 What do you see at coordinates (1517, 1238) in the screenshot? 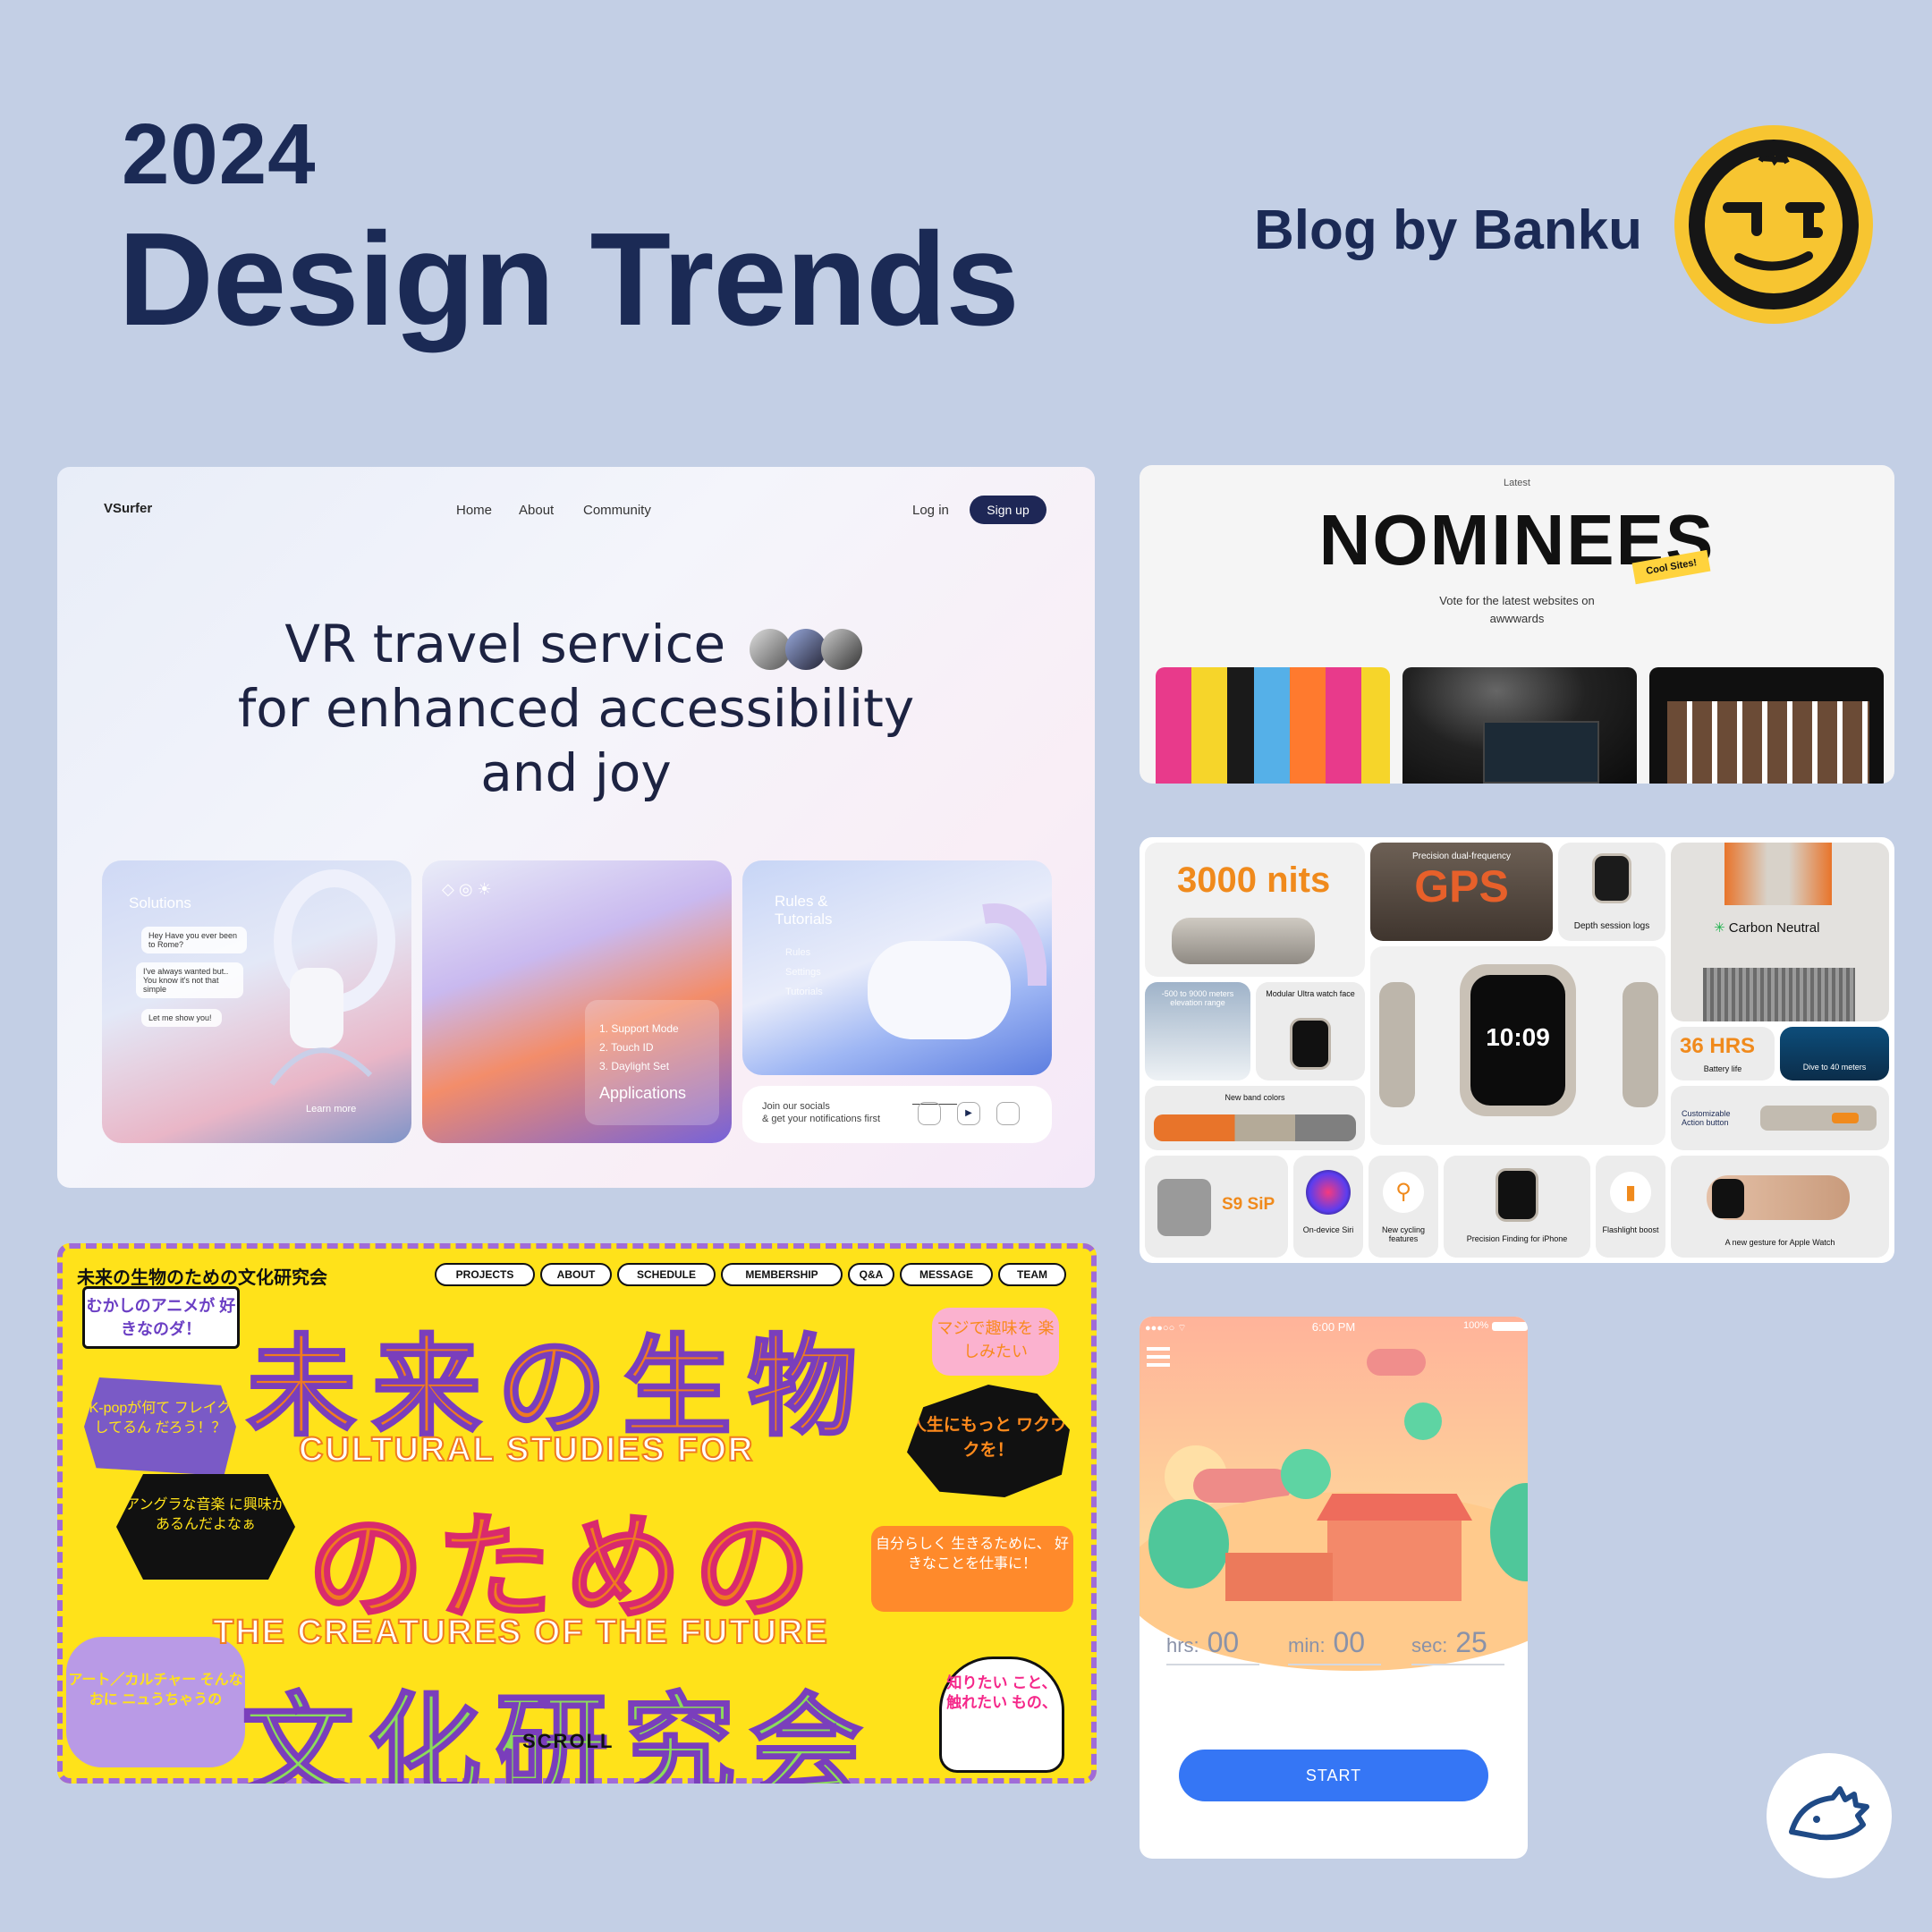
I see `finding-label: Precision Finding for iPhone` at bounding box center [1517, 1238].